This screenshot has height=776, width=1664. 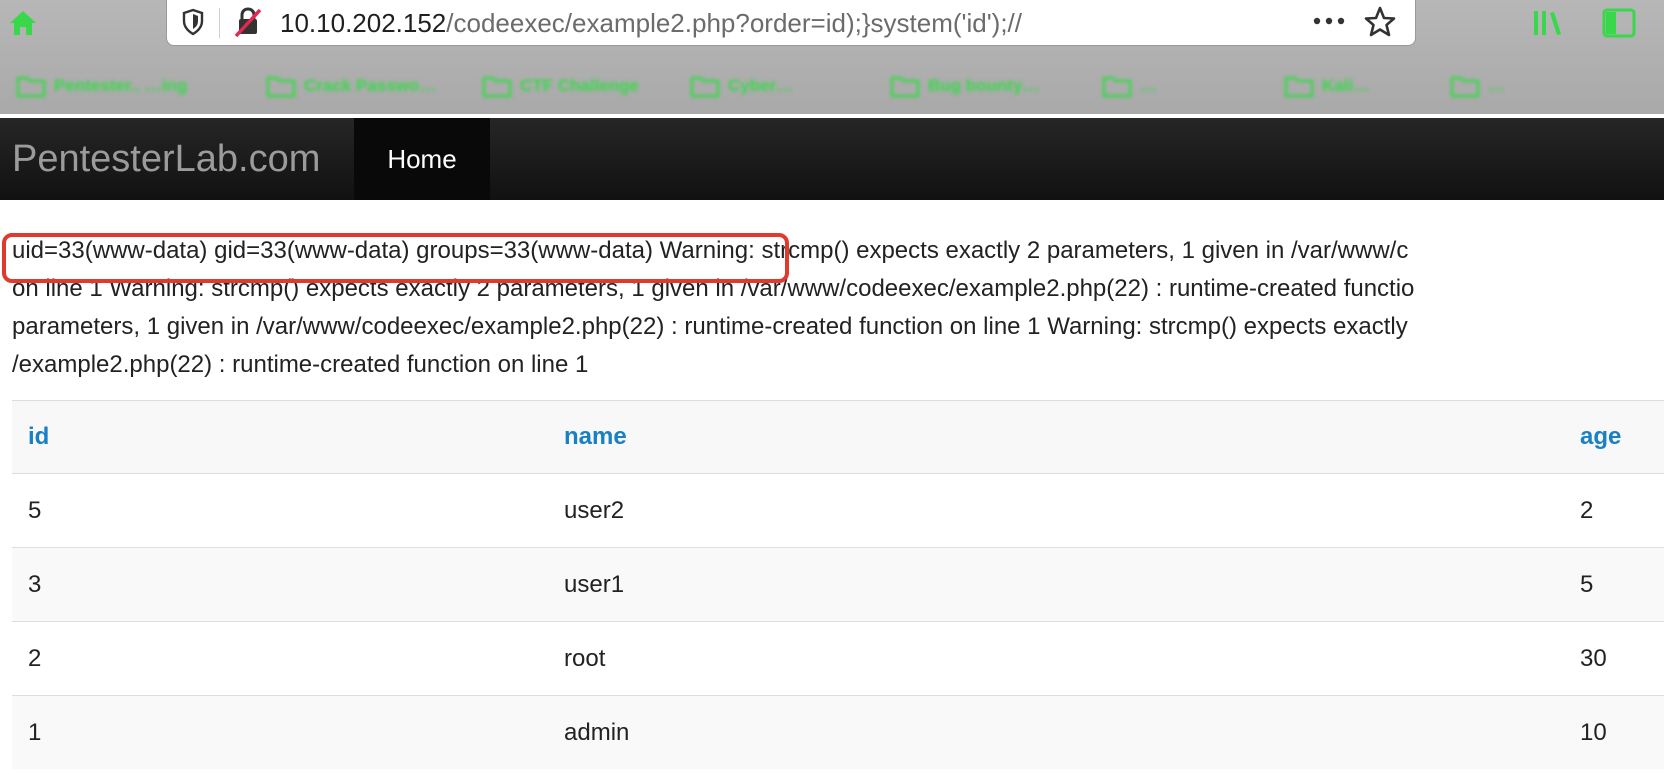 I want to click on cell-id: 5, so click(x=280, y=510).